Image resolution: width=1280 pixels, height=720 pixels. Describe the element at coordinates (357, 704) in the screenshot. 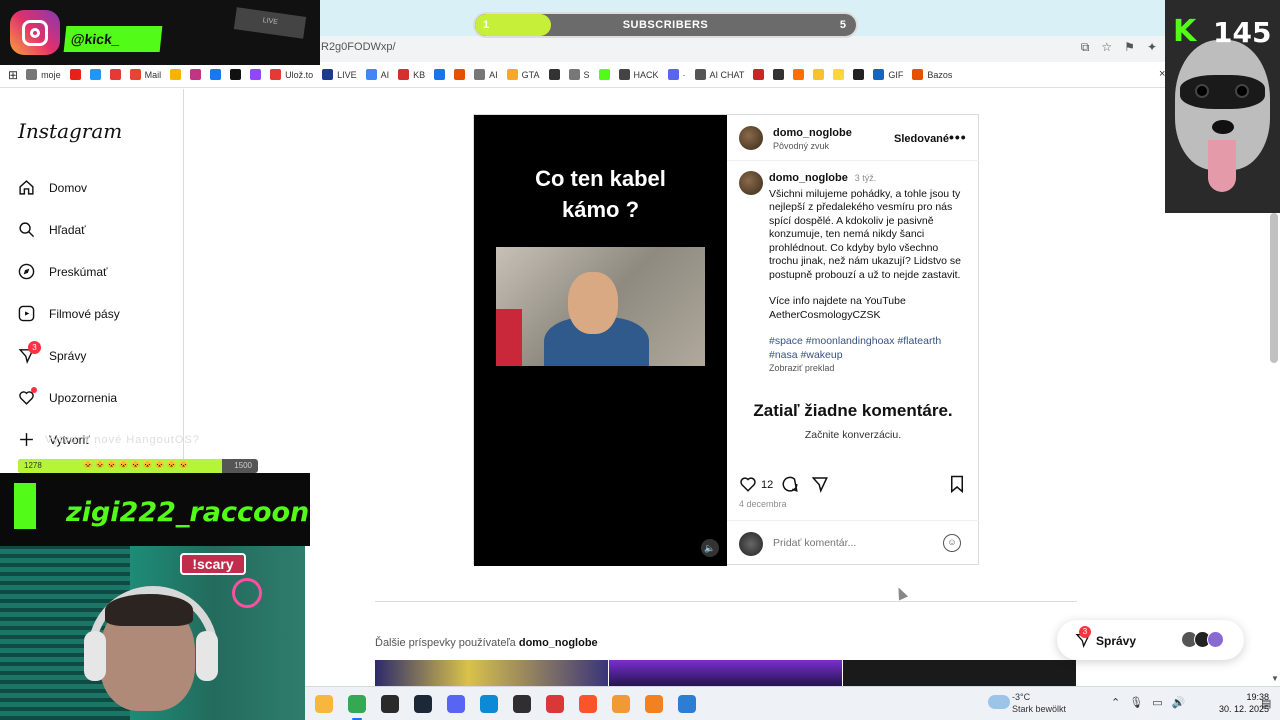

I see `chrome-icon` at that location.